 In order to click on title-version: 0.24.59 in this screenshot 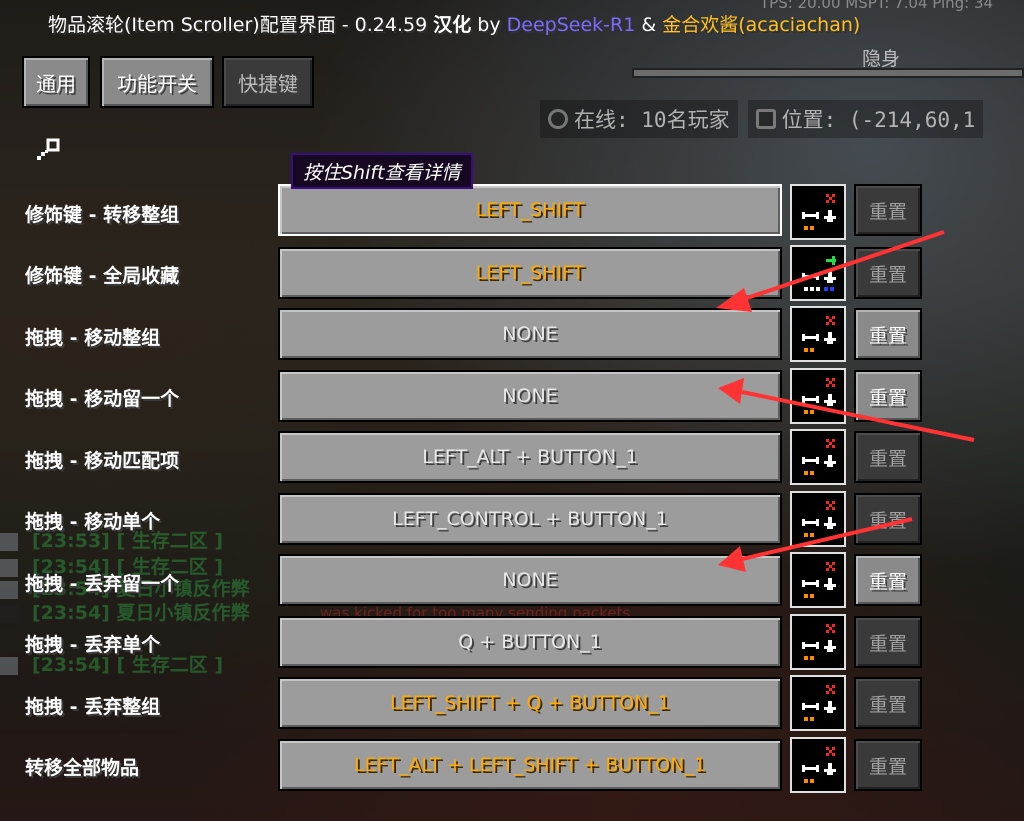, I will do `click(391, 25)`.